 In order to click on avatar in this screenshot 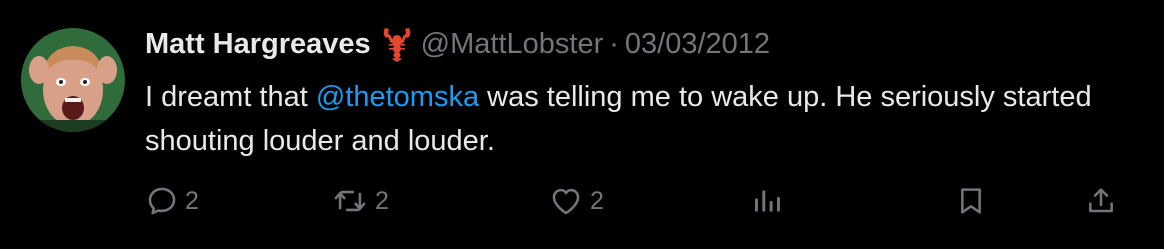, I will do `click(73, 80)`.